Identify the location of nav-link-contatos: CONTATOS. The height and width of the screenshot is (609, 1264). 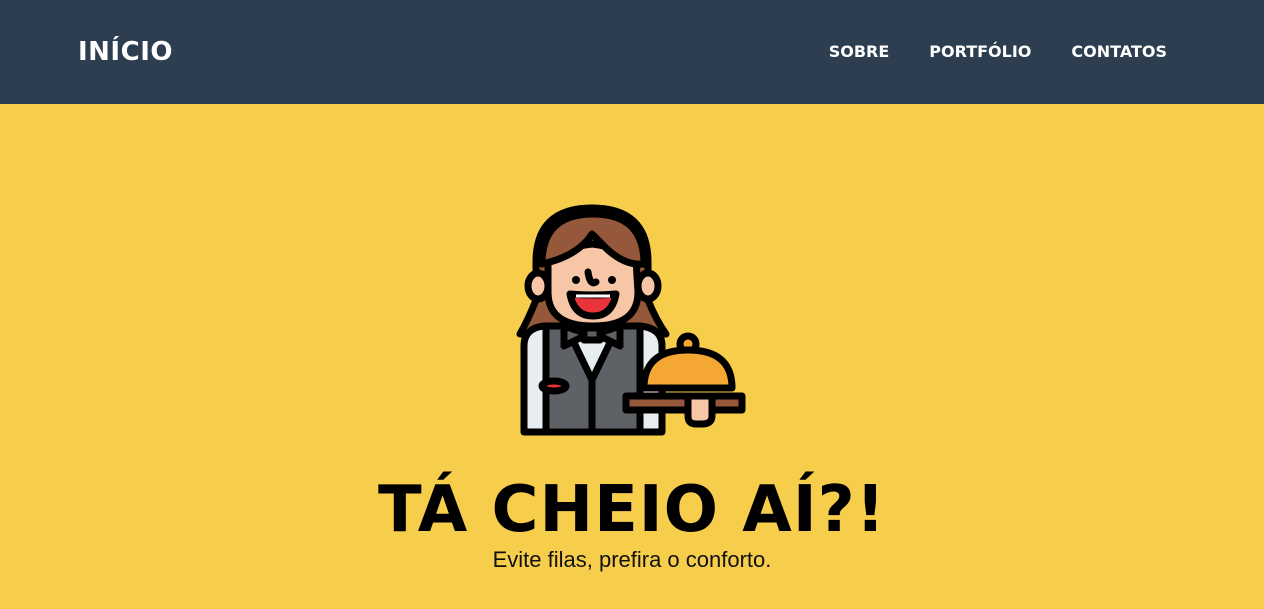
(1119, 52).